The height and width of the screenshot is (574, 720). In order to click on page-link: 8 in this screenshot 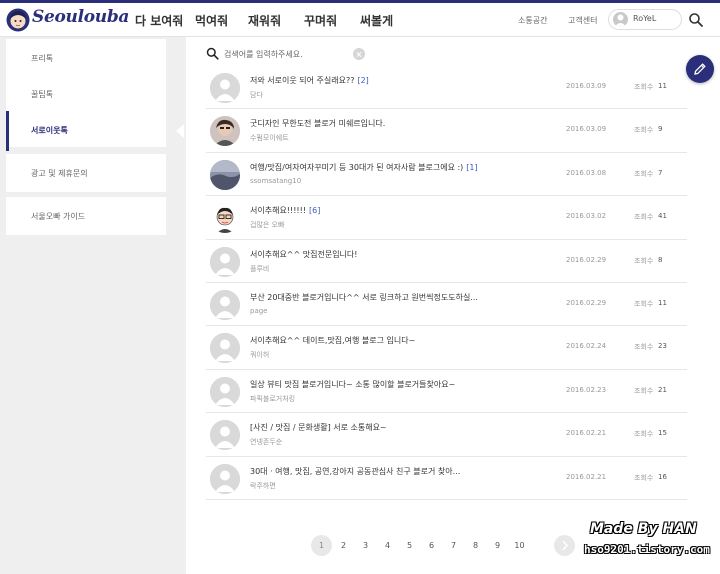, I will do `click(475, 545)`.